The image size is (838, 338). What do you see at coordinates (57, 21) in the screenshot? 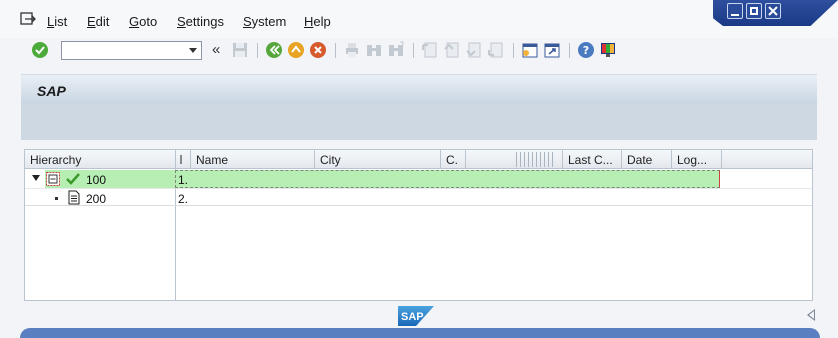
I see `menu-list: List` at bounding box center [57, 21].